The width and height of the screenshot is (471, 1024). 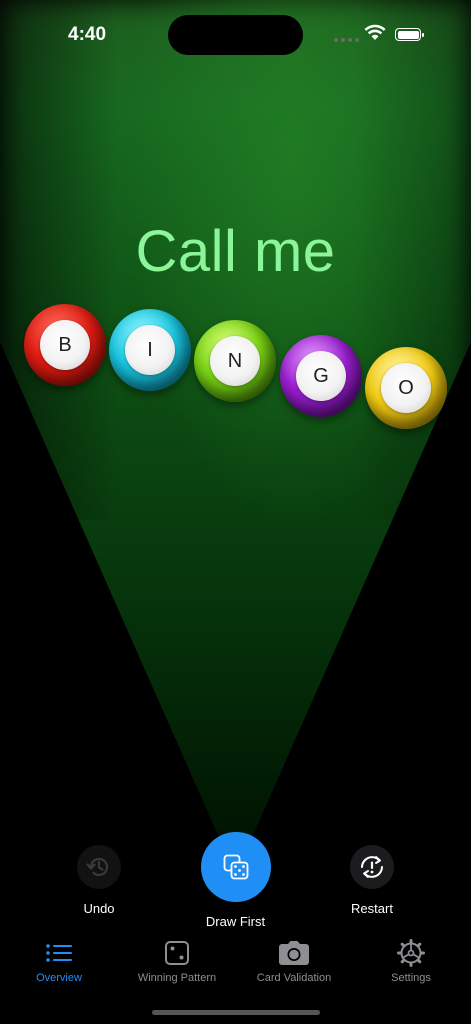 I want to click on tab-card-validation: Card Validation, so click(x=294, y=960).